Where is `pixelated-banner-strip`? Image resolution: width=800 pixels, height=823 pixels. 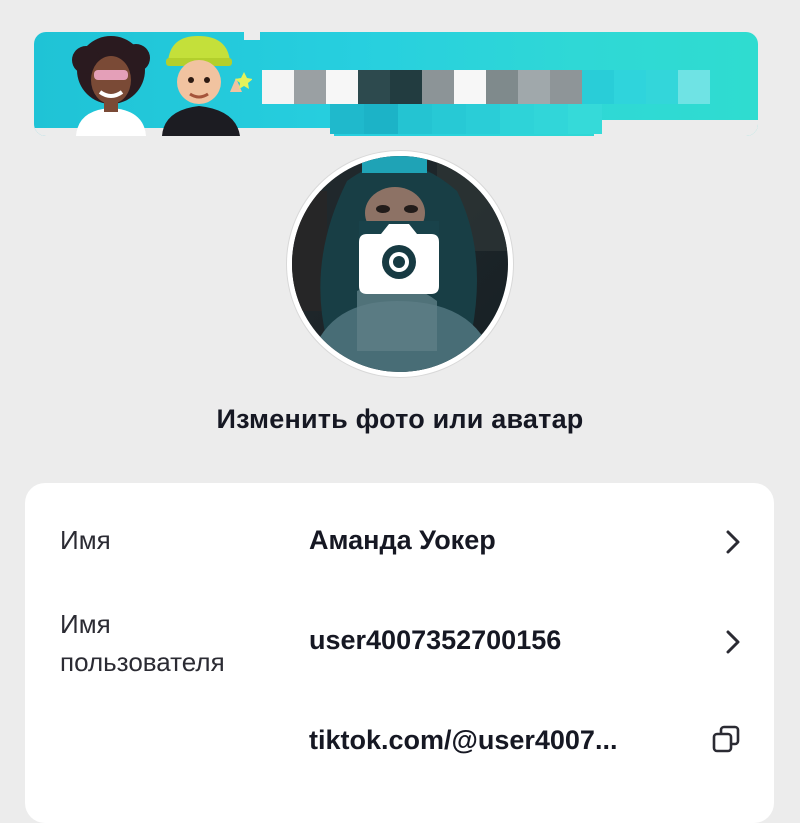 pixelated-banner-strip is located at coordinates (466, 119).